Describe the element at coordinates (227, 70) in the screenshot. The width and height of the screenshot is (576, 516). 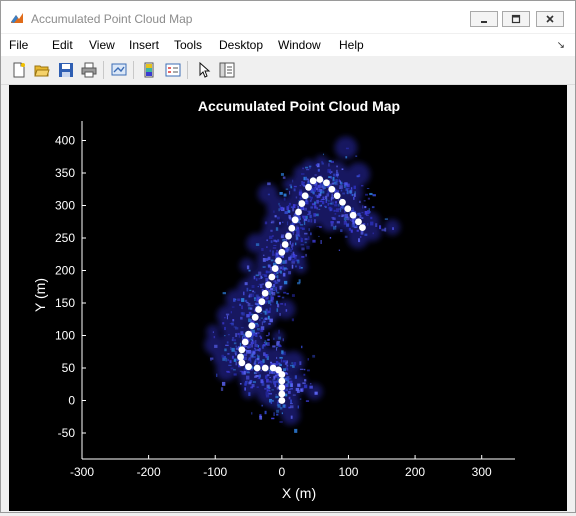
I see `plot-tools-button` at that location.